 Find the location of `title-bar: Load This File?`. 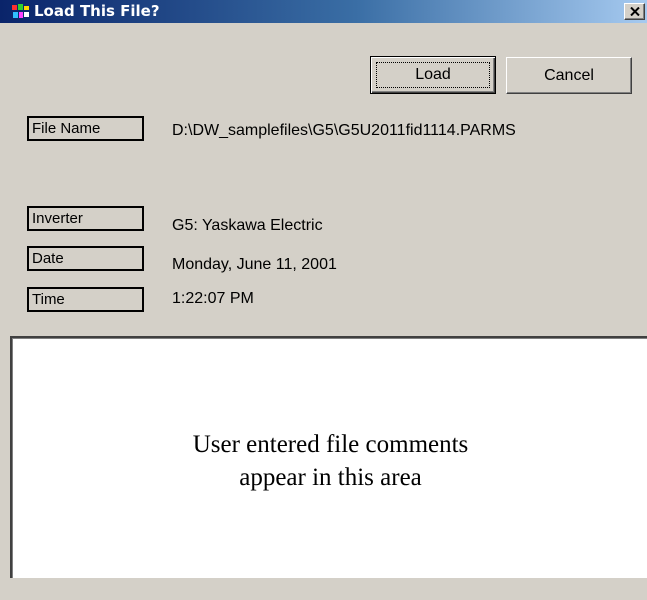

title-bar: Load This File? is located at coordinates (323, 11).